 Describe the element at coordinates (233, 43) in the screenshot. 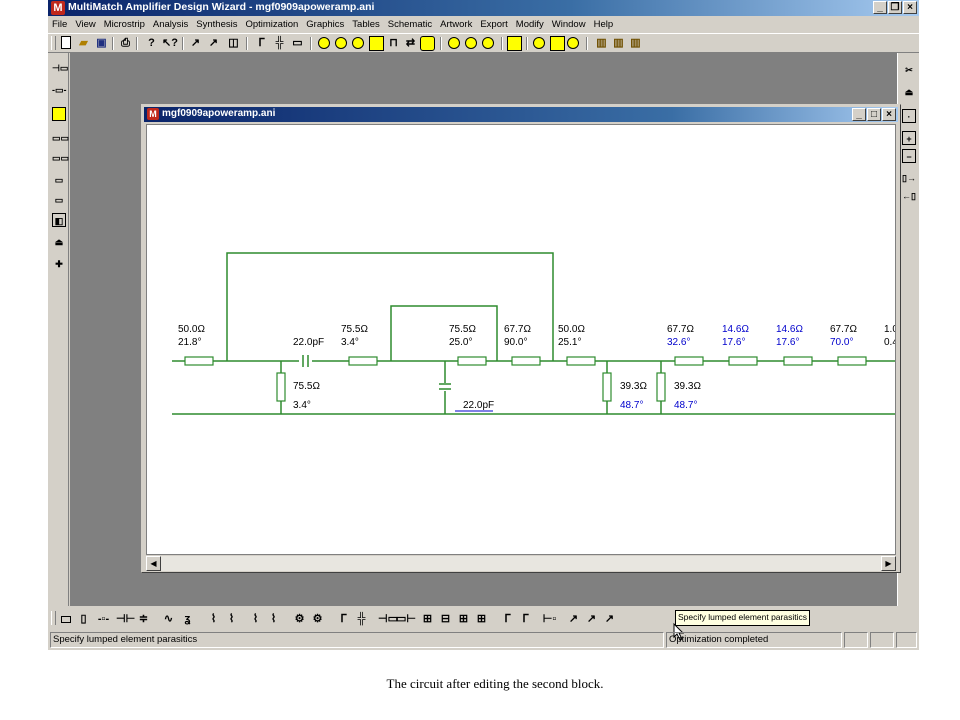

I see `insert-icon: ◫` at that location.